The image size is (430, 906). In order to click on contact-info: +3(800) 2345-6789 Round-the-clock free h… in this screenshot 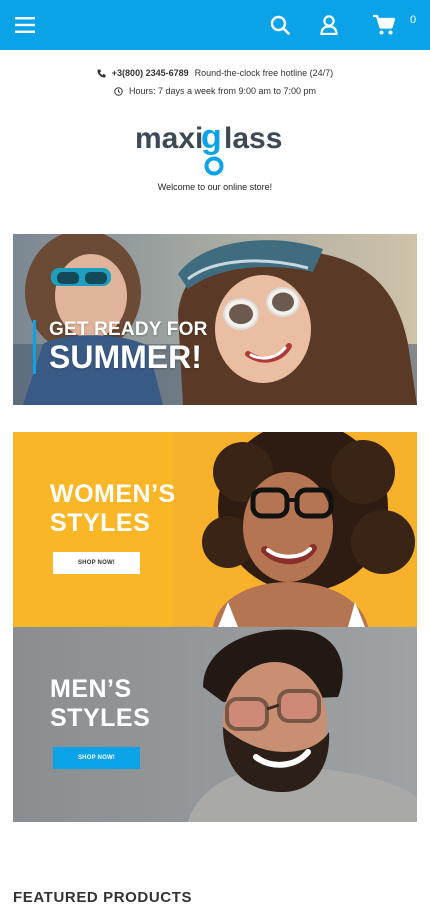, I will do `click(215, 82)`.